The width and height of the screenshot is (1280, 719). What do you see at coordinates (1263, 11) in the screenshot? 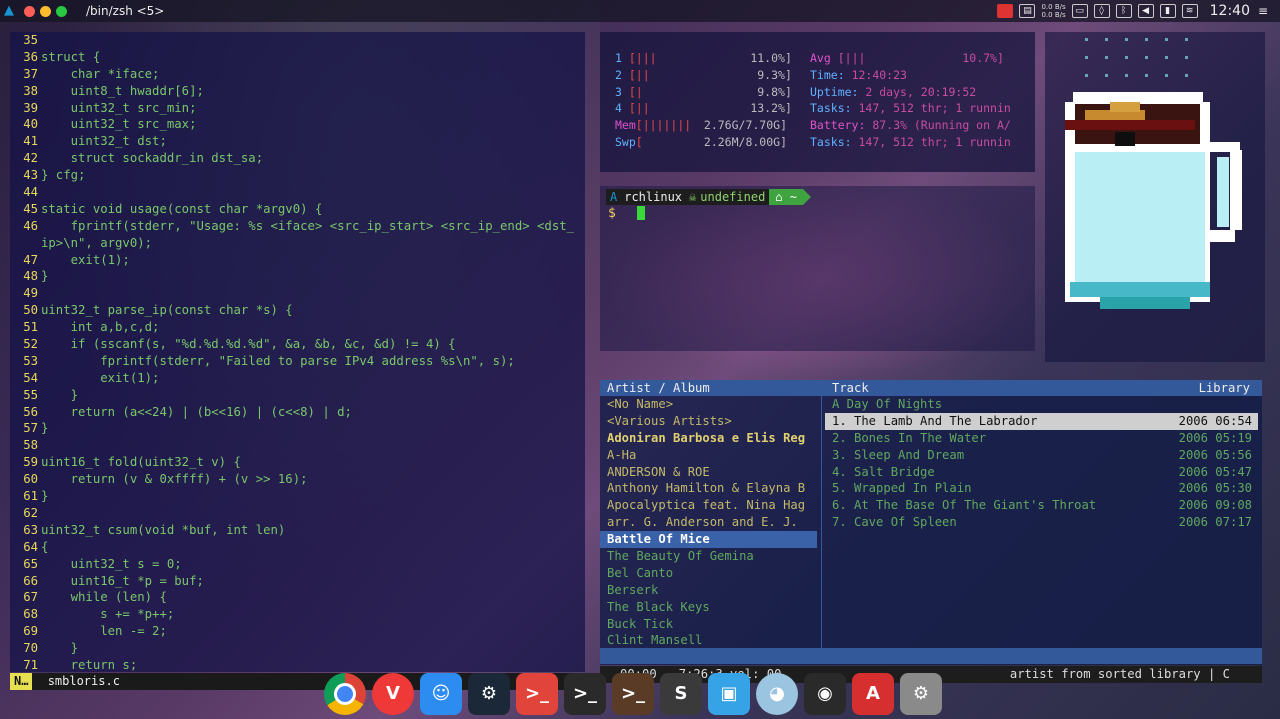
I see `menu-icon: ≡` at bounding box center [1263, 11].